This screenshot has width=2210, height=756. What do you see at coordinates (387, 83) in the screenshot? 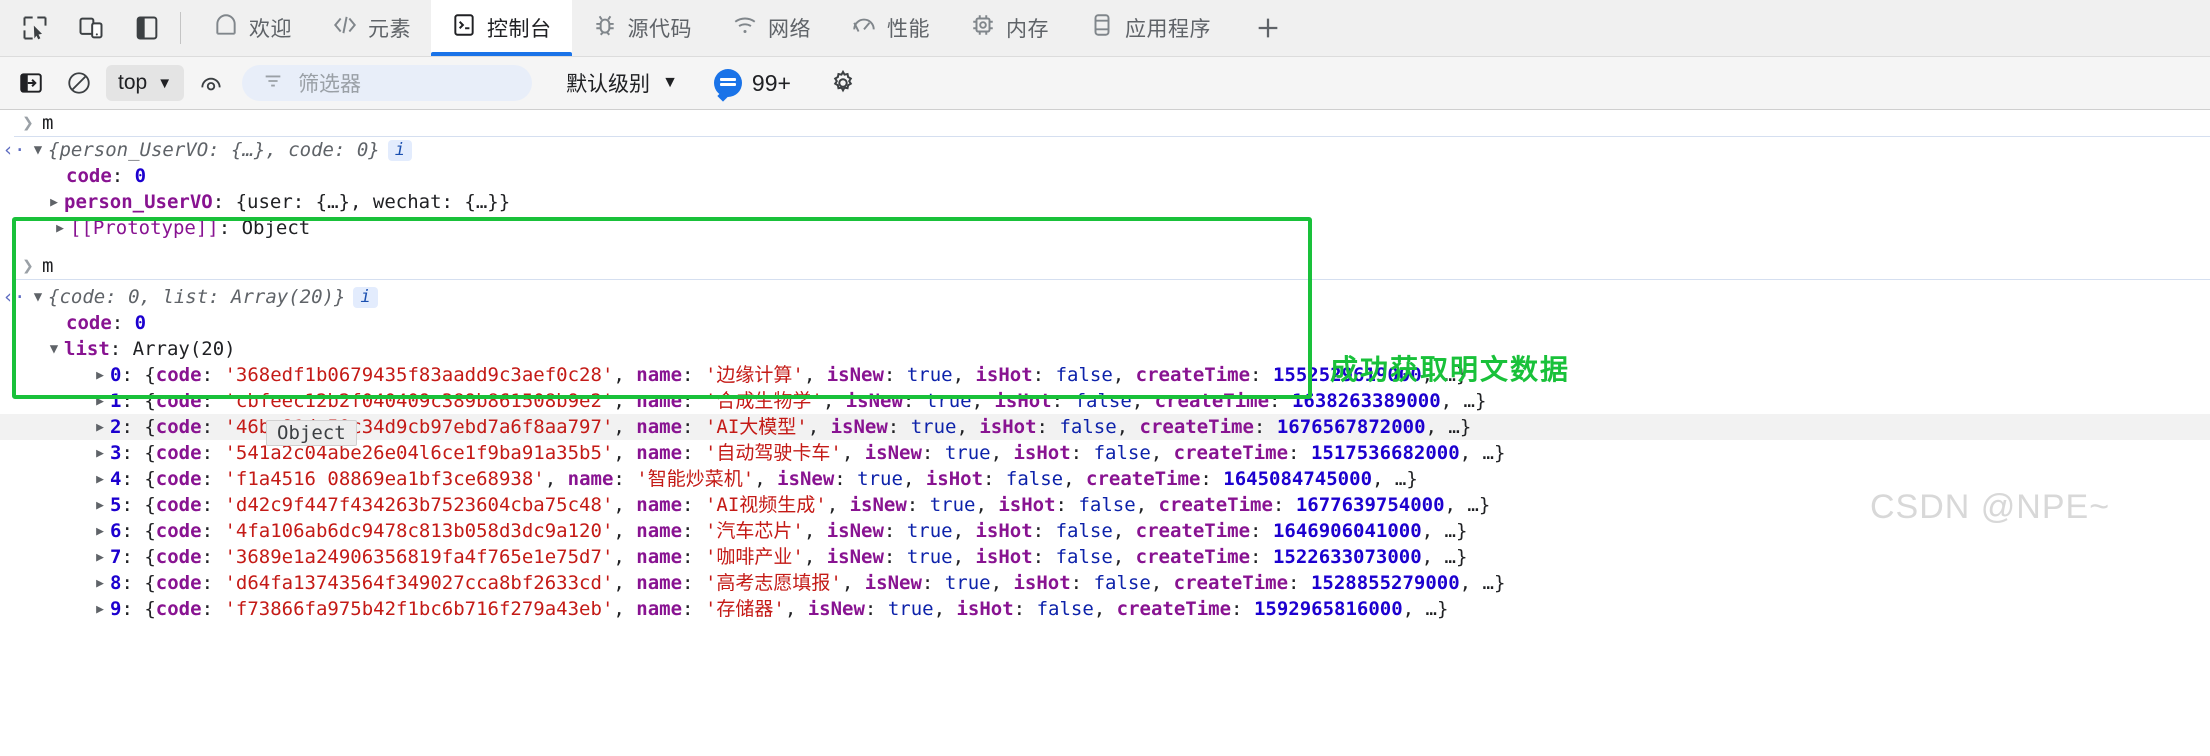
I see `filter-input: 筛选器` at bounding box center [387, 83].